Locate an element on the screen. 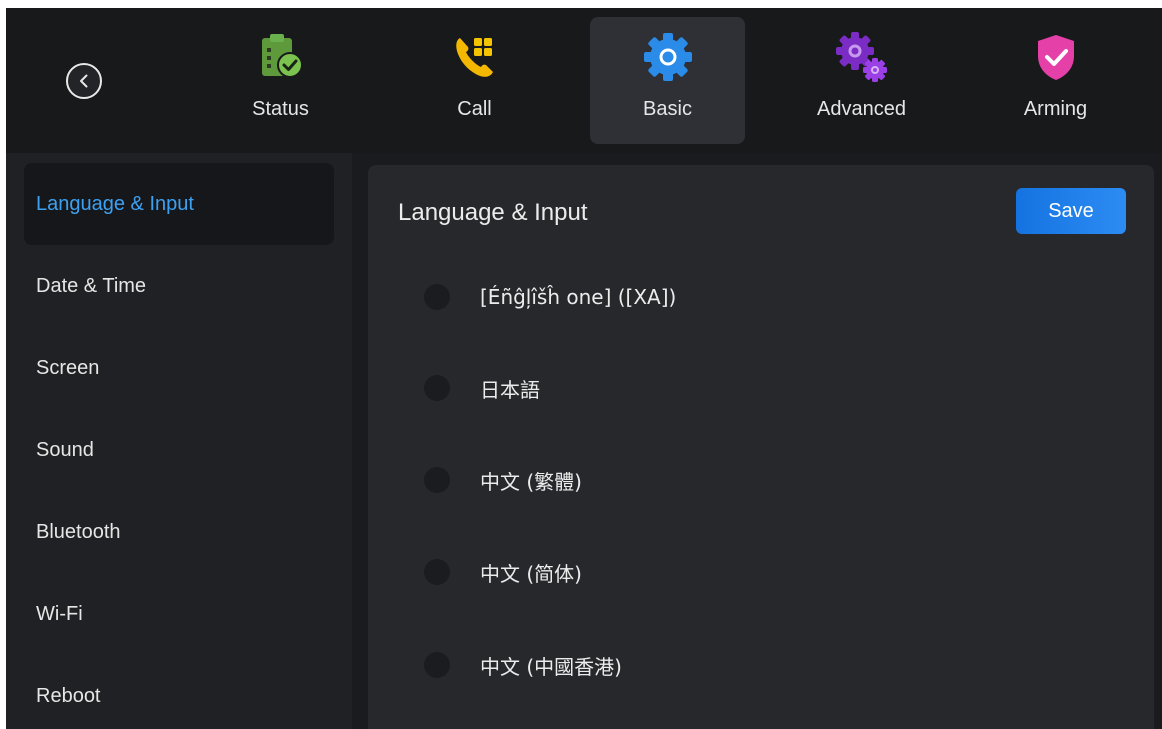 This screenshot has height=729, width=1162. sidebar-item-label: Sound is located at coordinates (65, 449).